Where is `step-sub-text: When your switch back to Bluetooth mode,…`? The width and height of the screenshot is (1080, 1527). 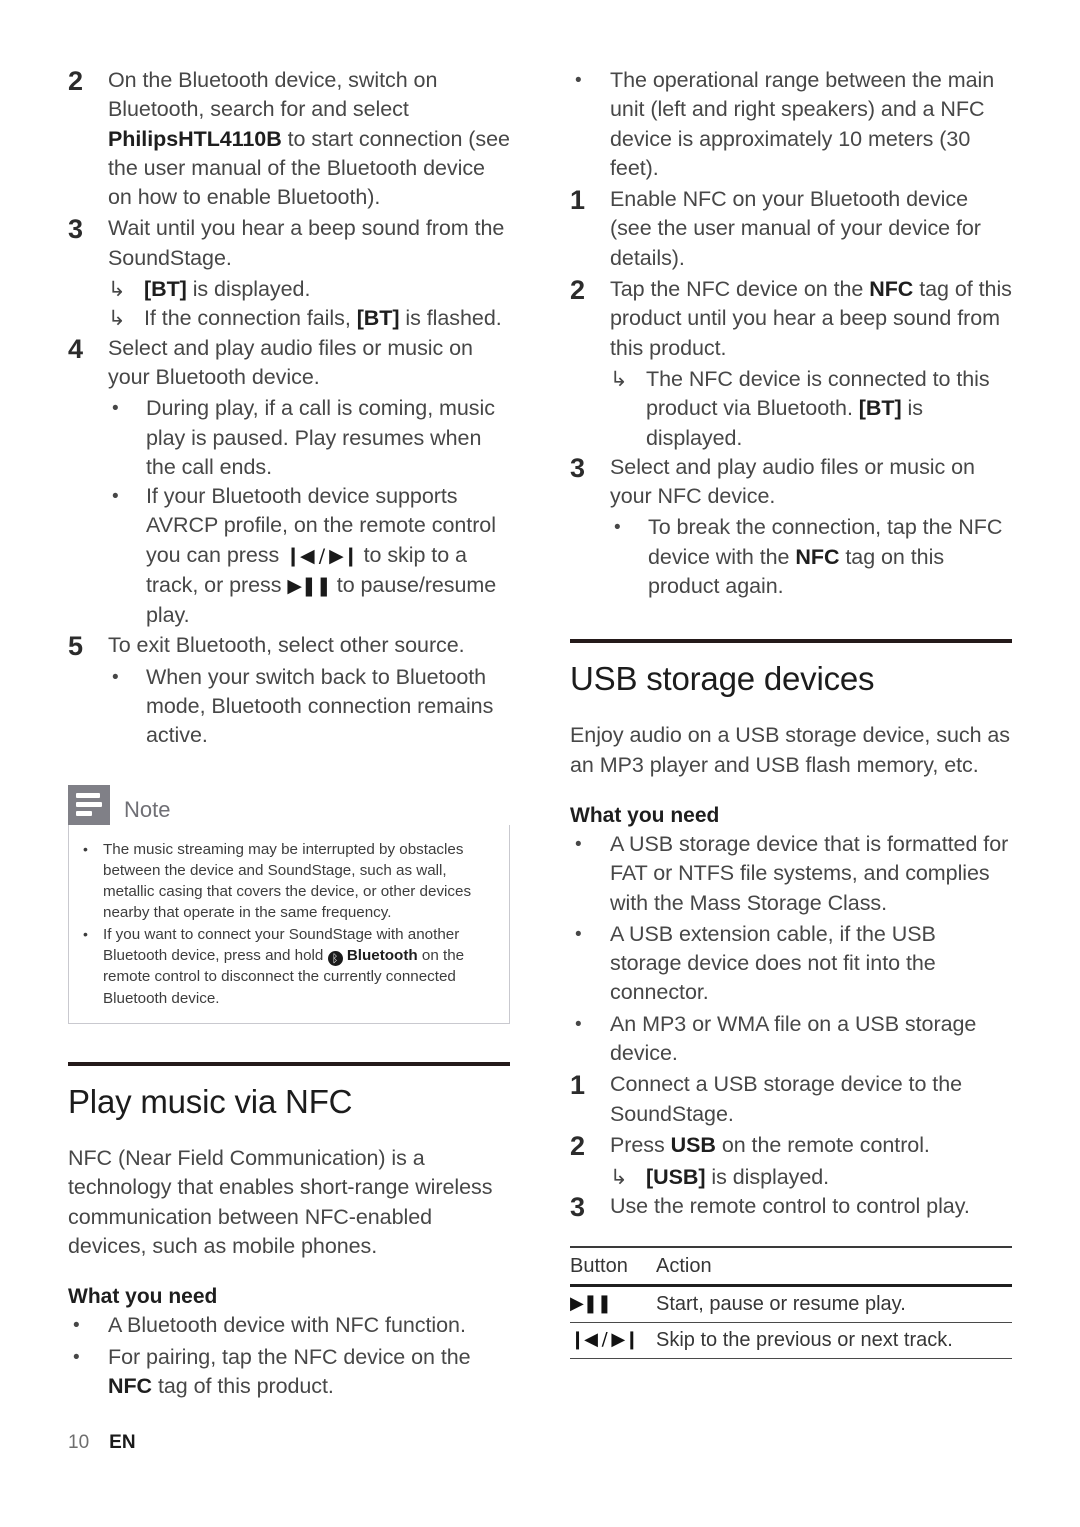
step-sub-text: When your switch back to Bluetooth mode,… is located at coordinates (320, 706).